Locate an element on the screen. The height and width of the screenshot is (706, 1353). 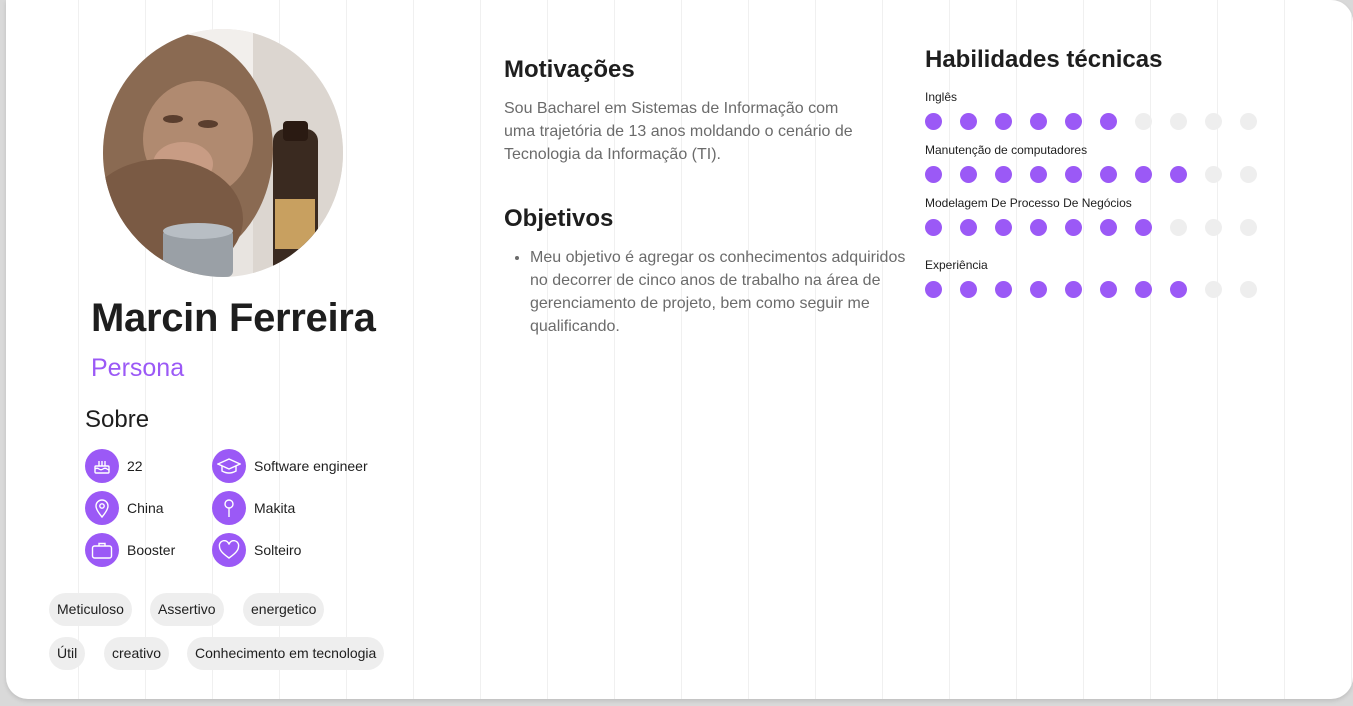
location-pin-icon is located at coordinates (102, 508).